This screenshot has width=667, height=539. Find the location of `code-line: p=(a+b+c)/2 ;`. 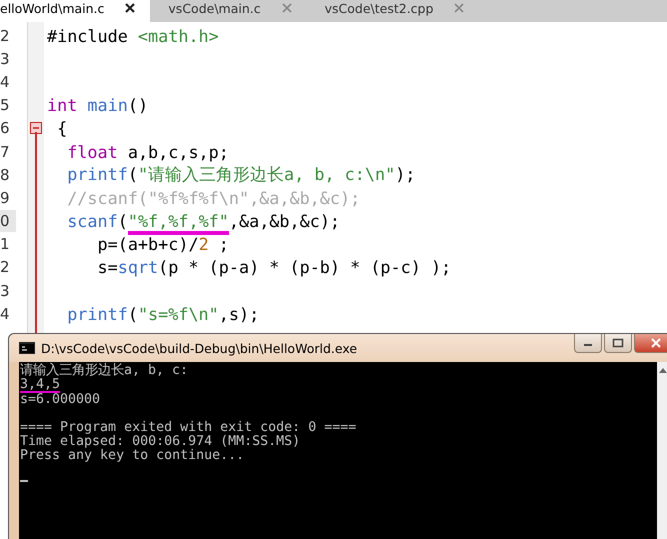

code-line: p=(a+b+c)/2 ; is located at coordinates (162, 244).